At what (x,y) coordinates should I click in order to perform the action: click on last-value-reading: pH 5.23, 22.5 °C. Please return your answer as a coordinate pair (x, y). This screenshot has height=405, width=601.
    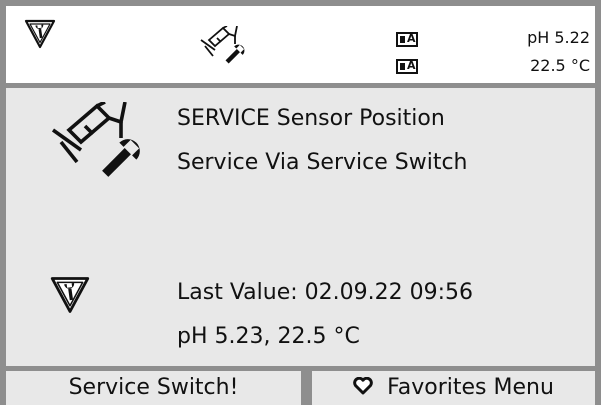
    Looking at the image, I should click on (268, 336).